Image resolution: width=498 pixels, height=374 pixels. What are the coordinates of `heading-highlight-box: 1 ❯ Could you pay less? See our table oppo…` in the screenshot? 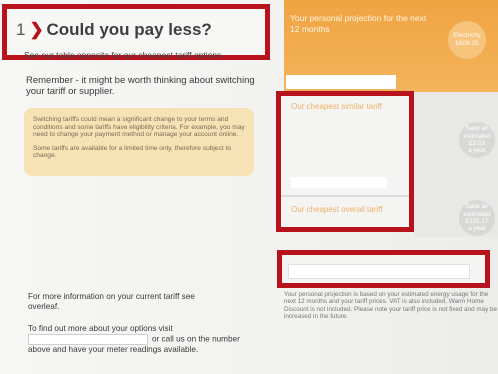 It's located at (136, 32).